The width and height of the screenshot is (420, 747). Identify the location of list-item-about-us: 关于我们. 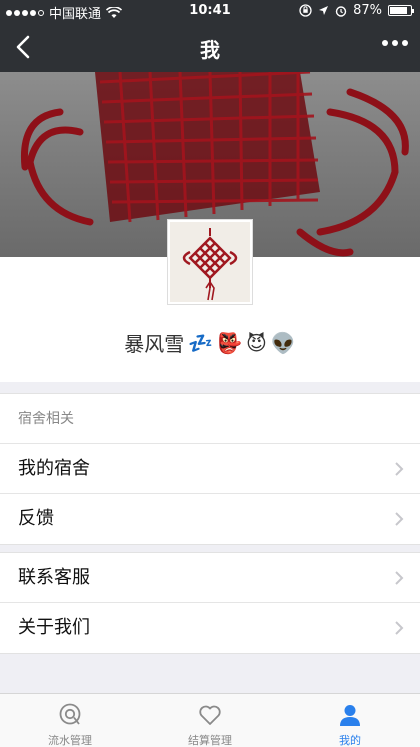
(210, 628).